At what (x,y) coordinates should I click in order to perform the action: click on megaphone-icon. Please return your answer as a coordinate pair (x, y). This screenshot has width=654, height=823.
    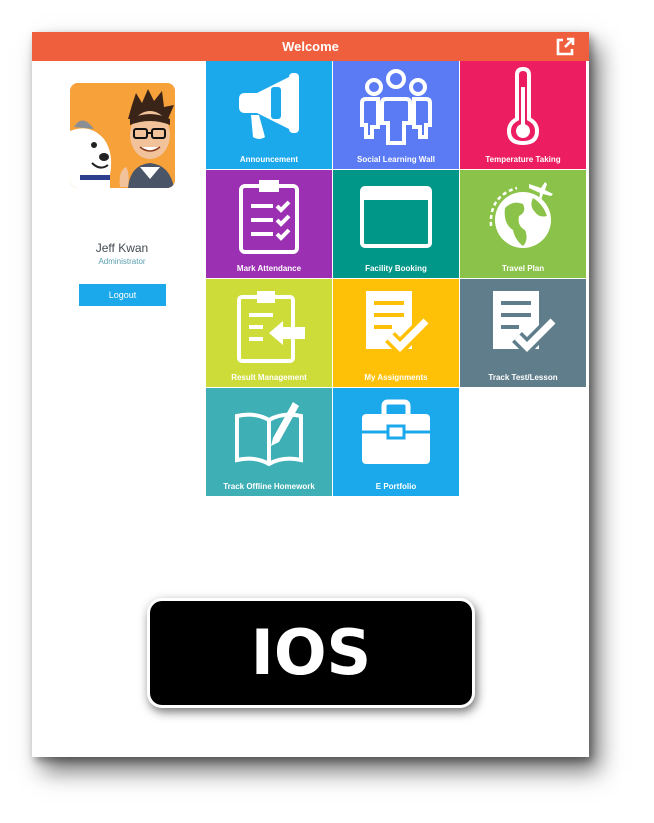
    Looking at the image, I should click on (269, 106).